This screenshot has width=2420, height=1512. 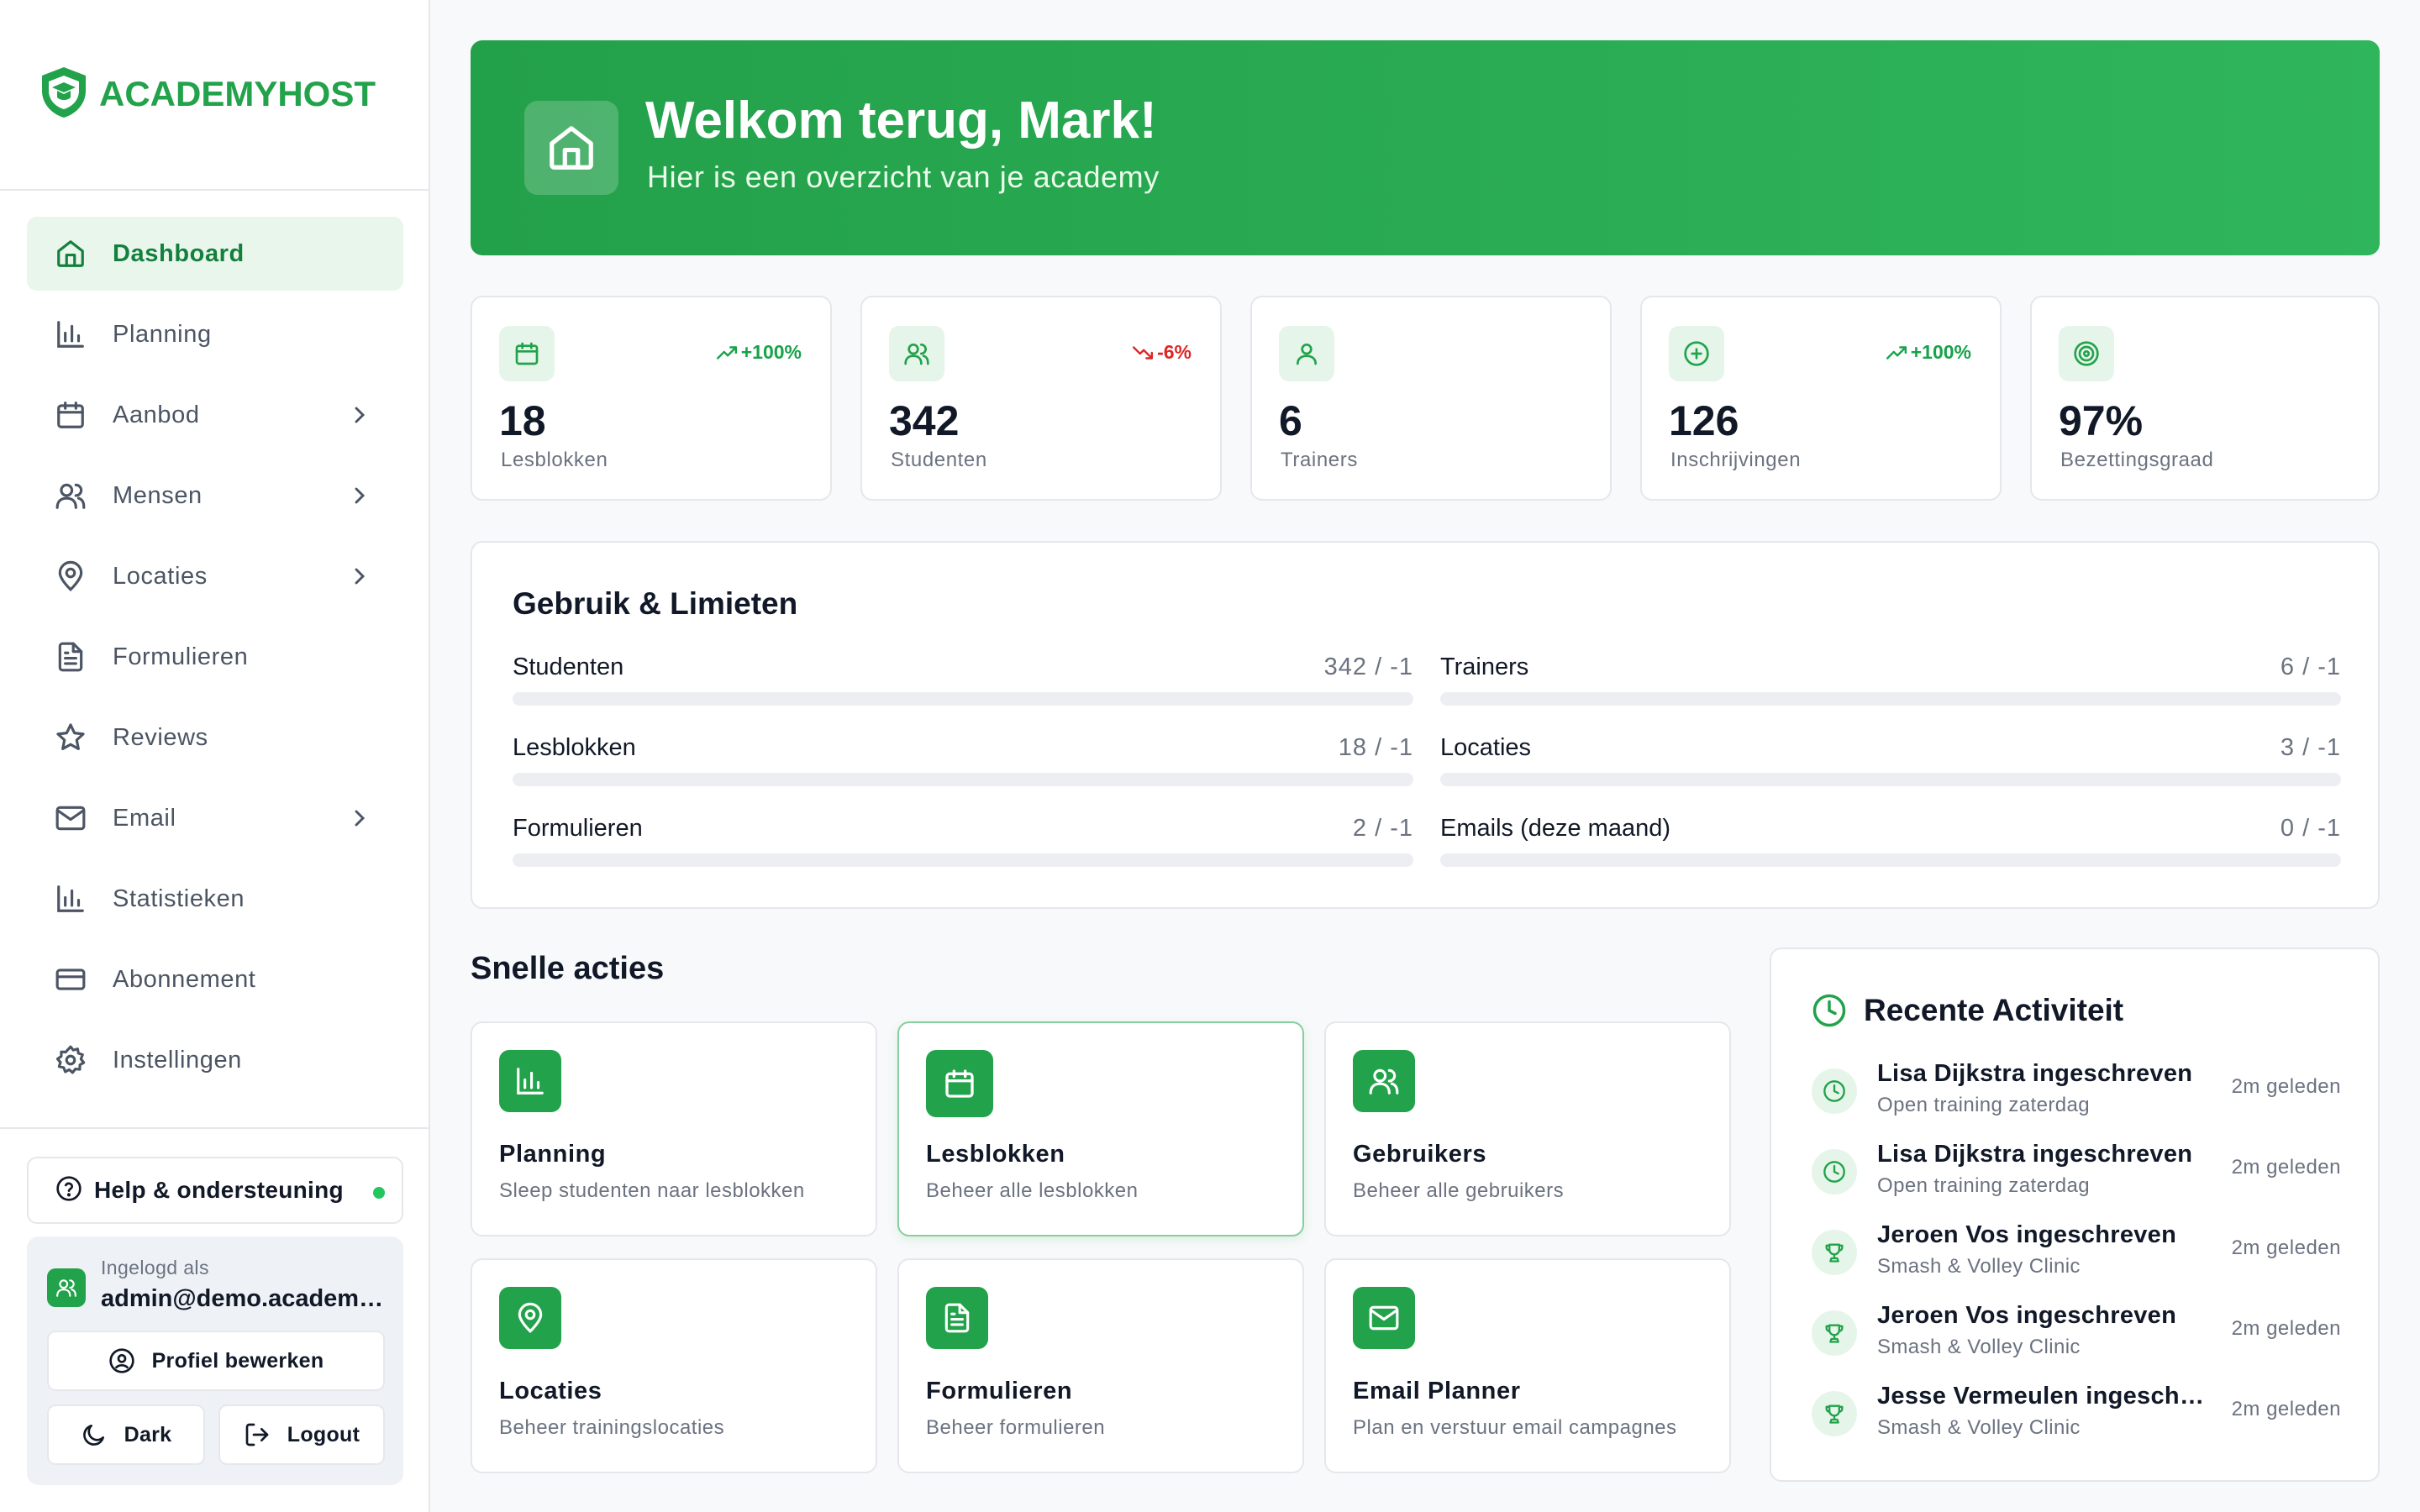 I want to click on brand-logo: ACADEMYHOST, so click(x=207, y=93).